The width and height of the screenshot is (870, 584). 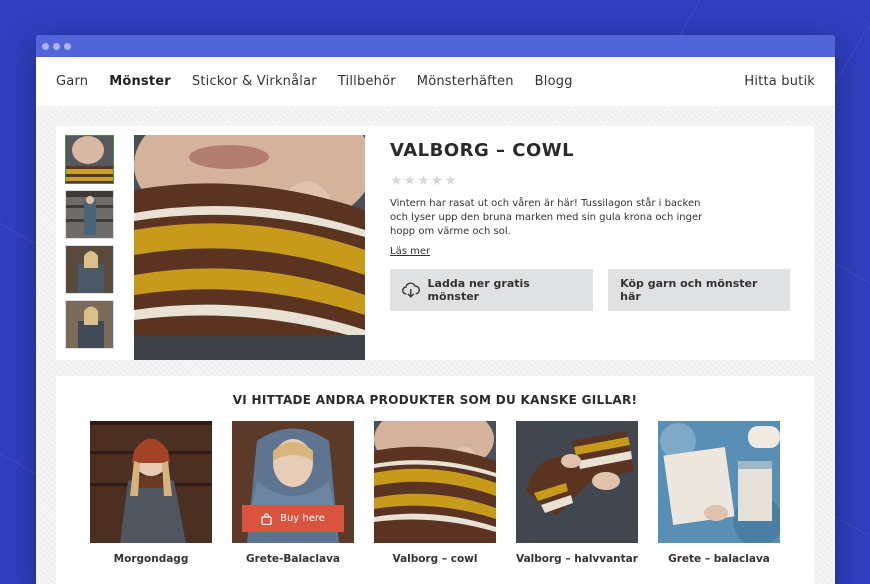 What do you see at coordinates (266, 518) in the screenshot?
I see `shopping-bag-icon` at bounding box center [266, 518].